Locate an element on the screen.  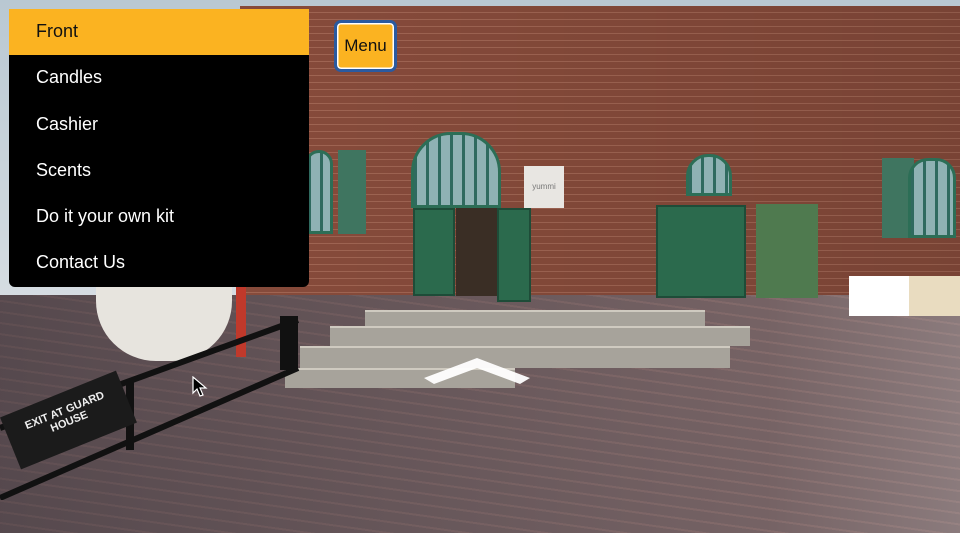
menu-item-scents: Scents is located at coordinates (159, 171).